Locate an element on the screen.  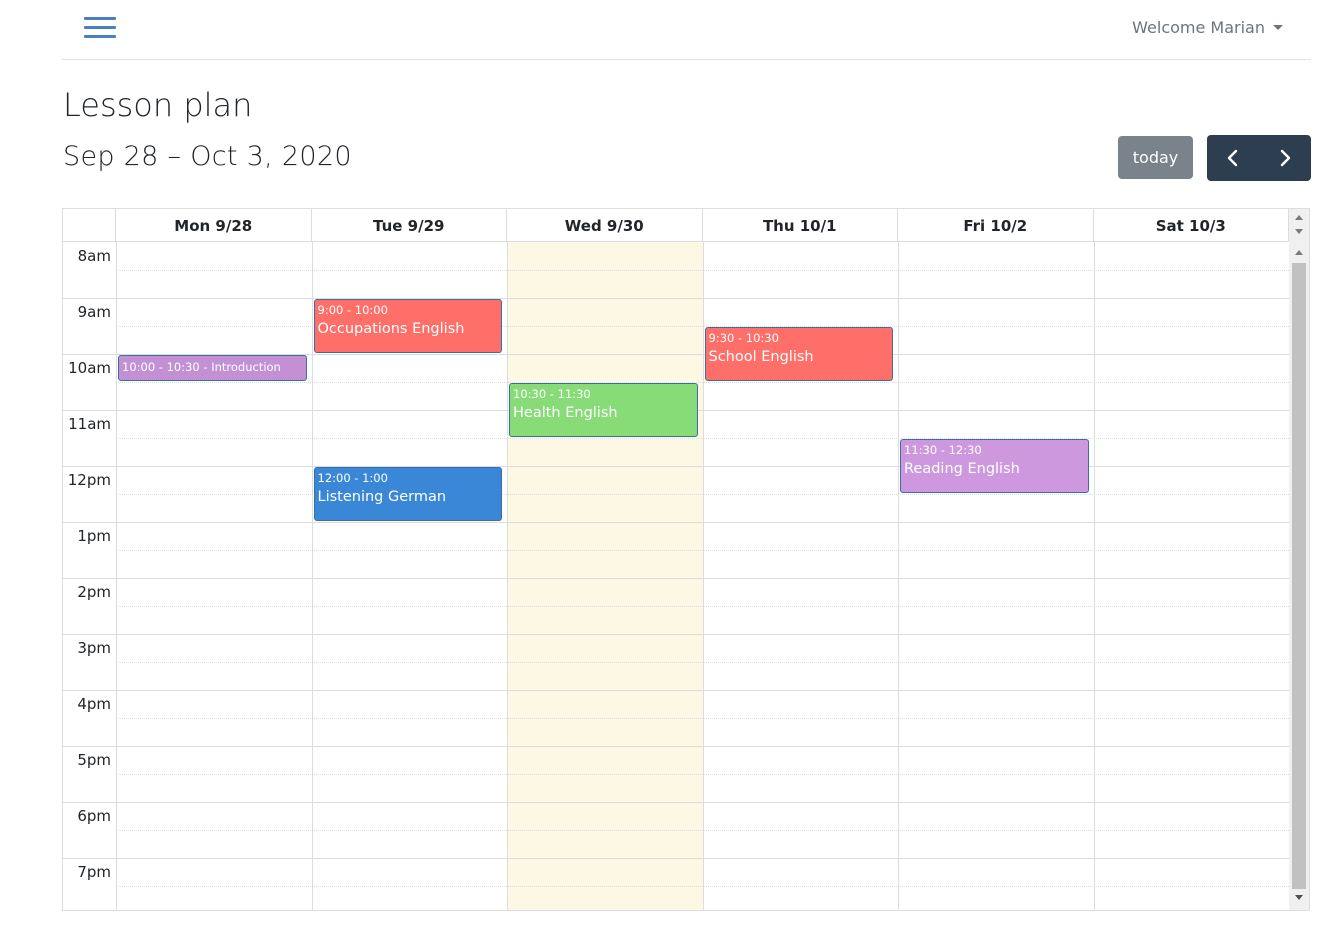
day-header: Thu 10/1 is located at coordinates (800, 225).